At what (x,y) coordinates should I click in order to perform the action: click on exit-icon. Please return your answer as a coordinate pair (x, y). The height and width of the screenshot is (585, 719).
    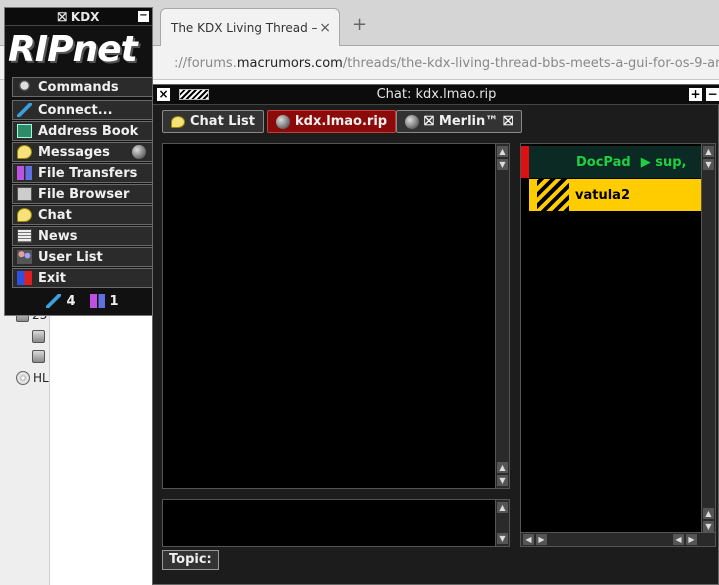
    Looking at the image, I should click on (24, 278).